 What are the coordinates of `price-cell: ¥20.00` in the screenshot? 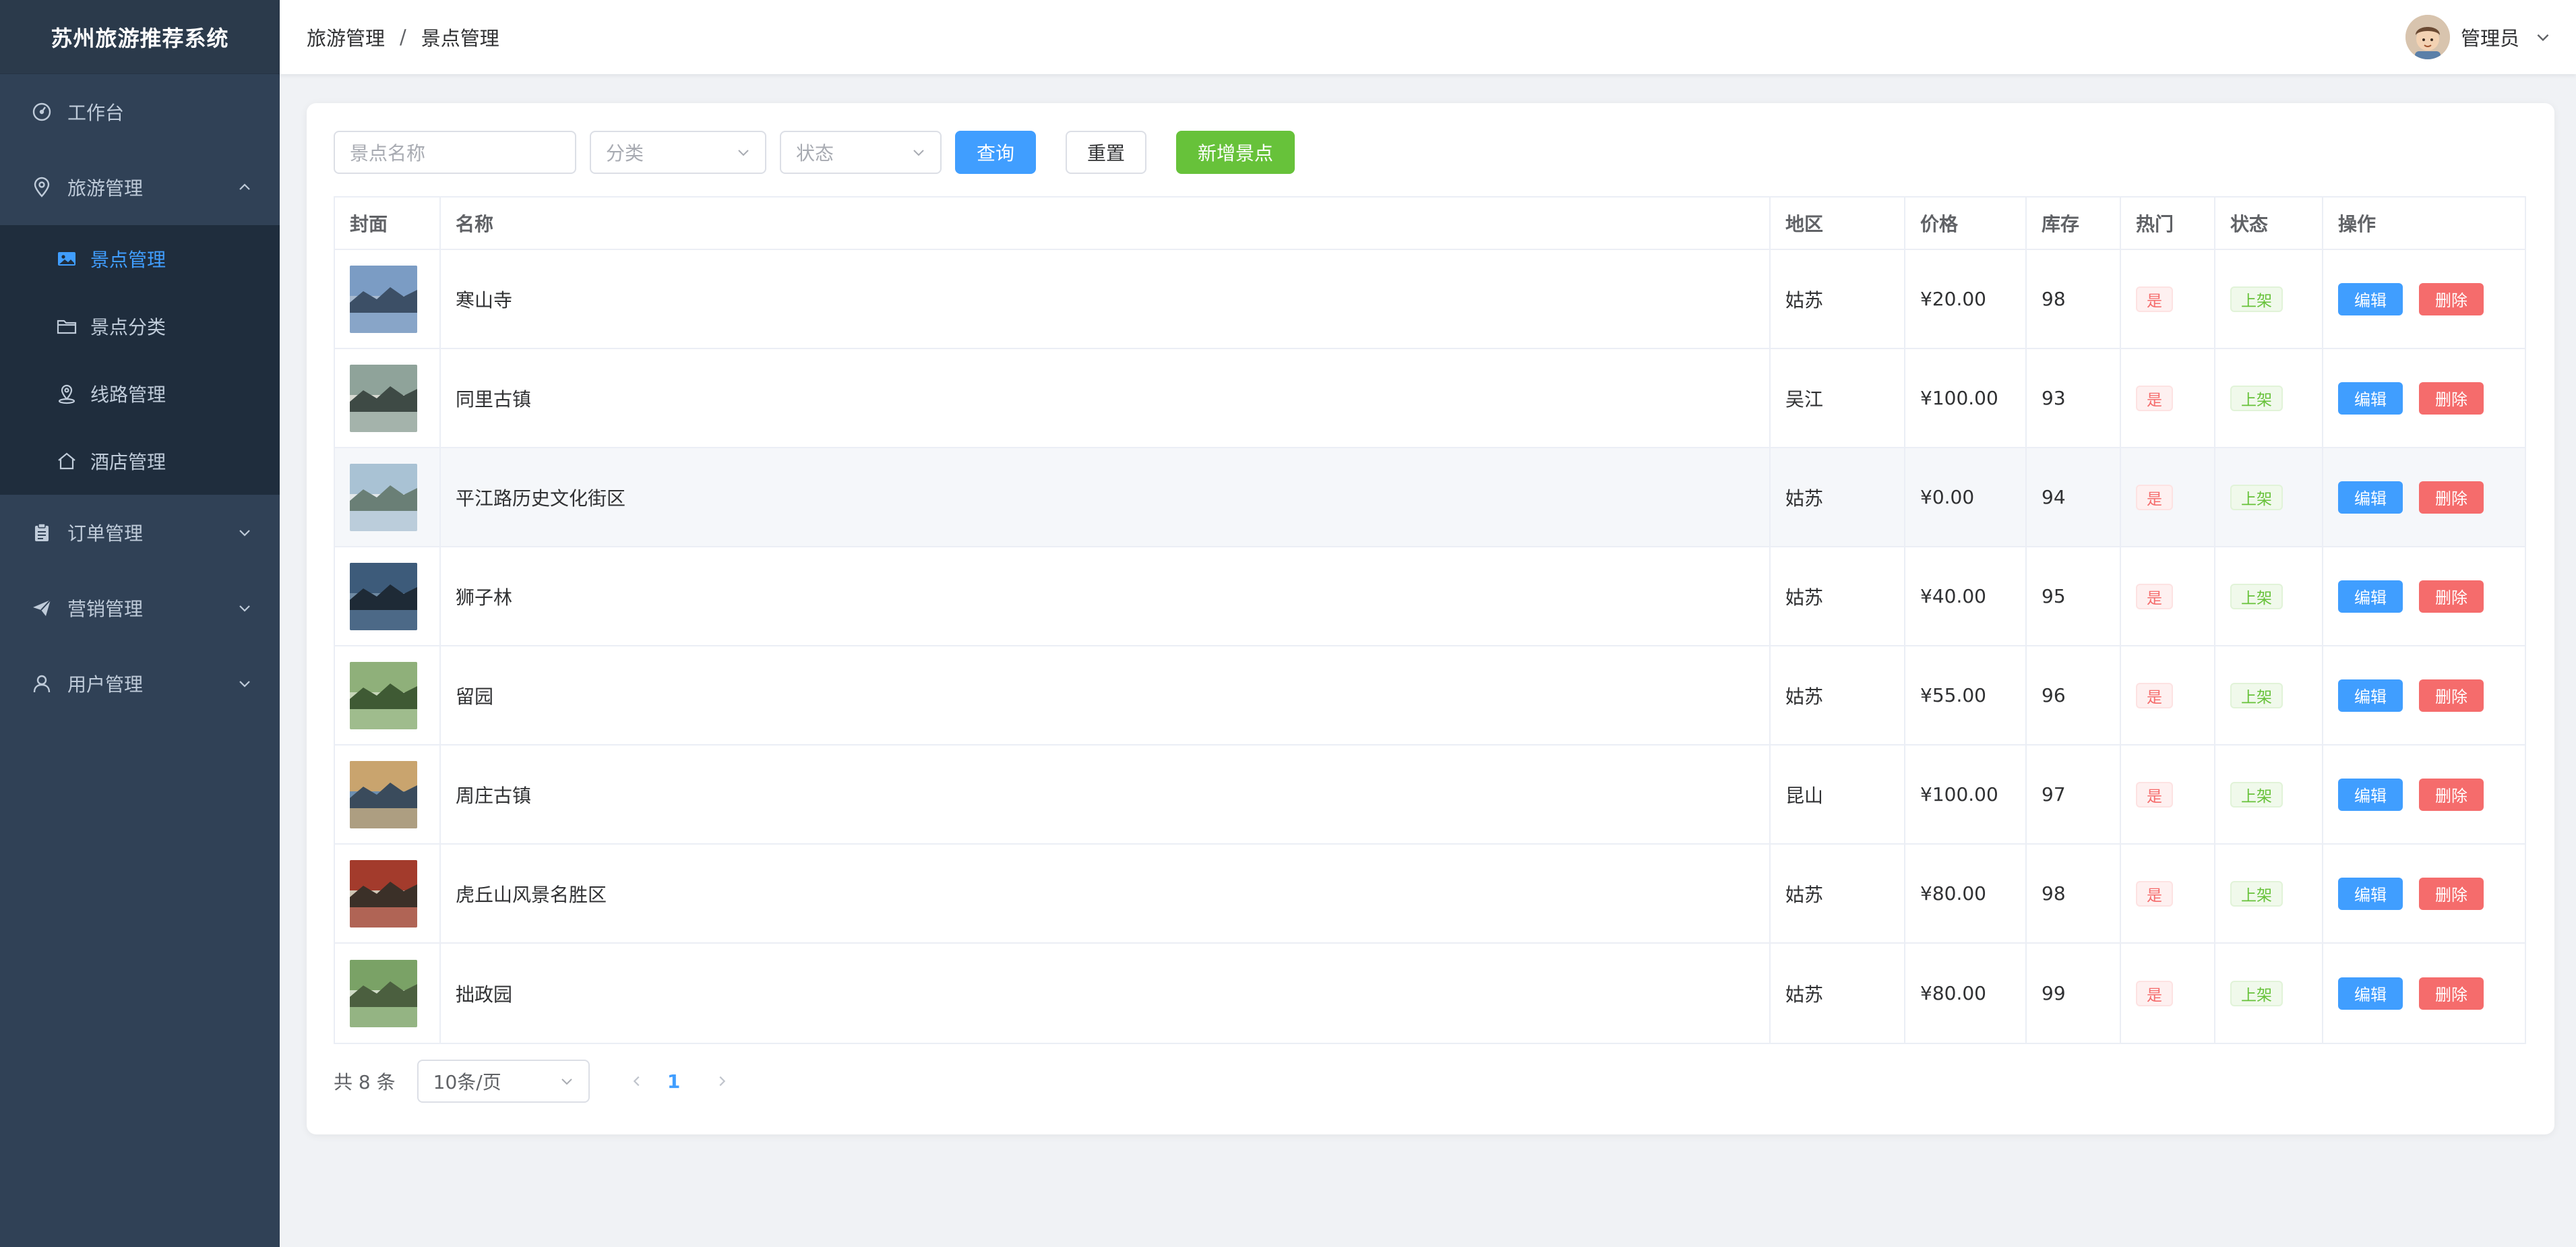 It's located at (1966, 299).